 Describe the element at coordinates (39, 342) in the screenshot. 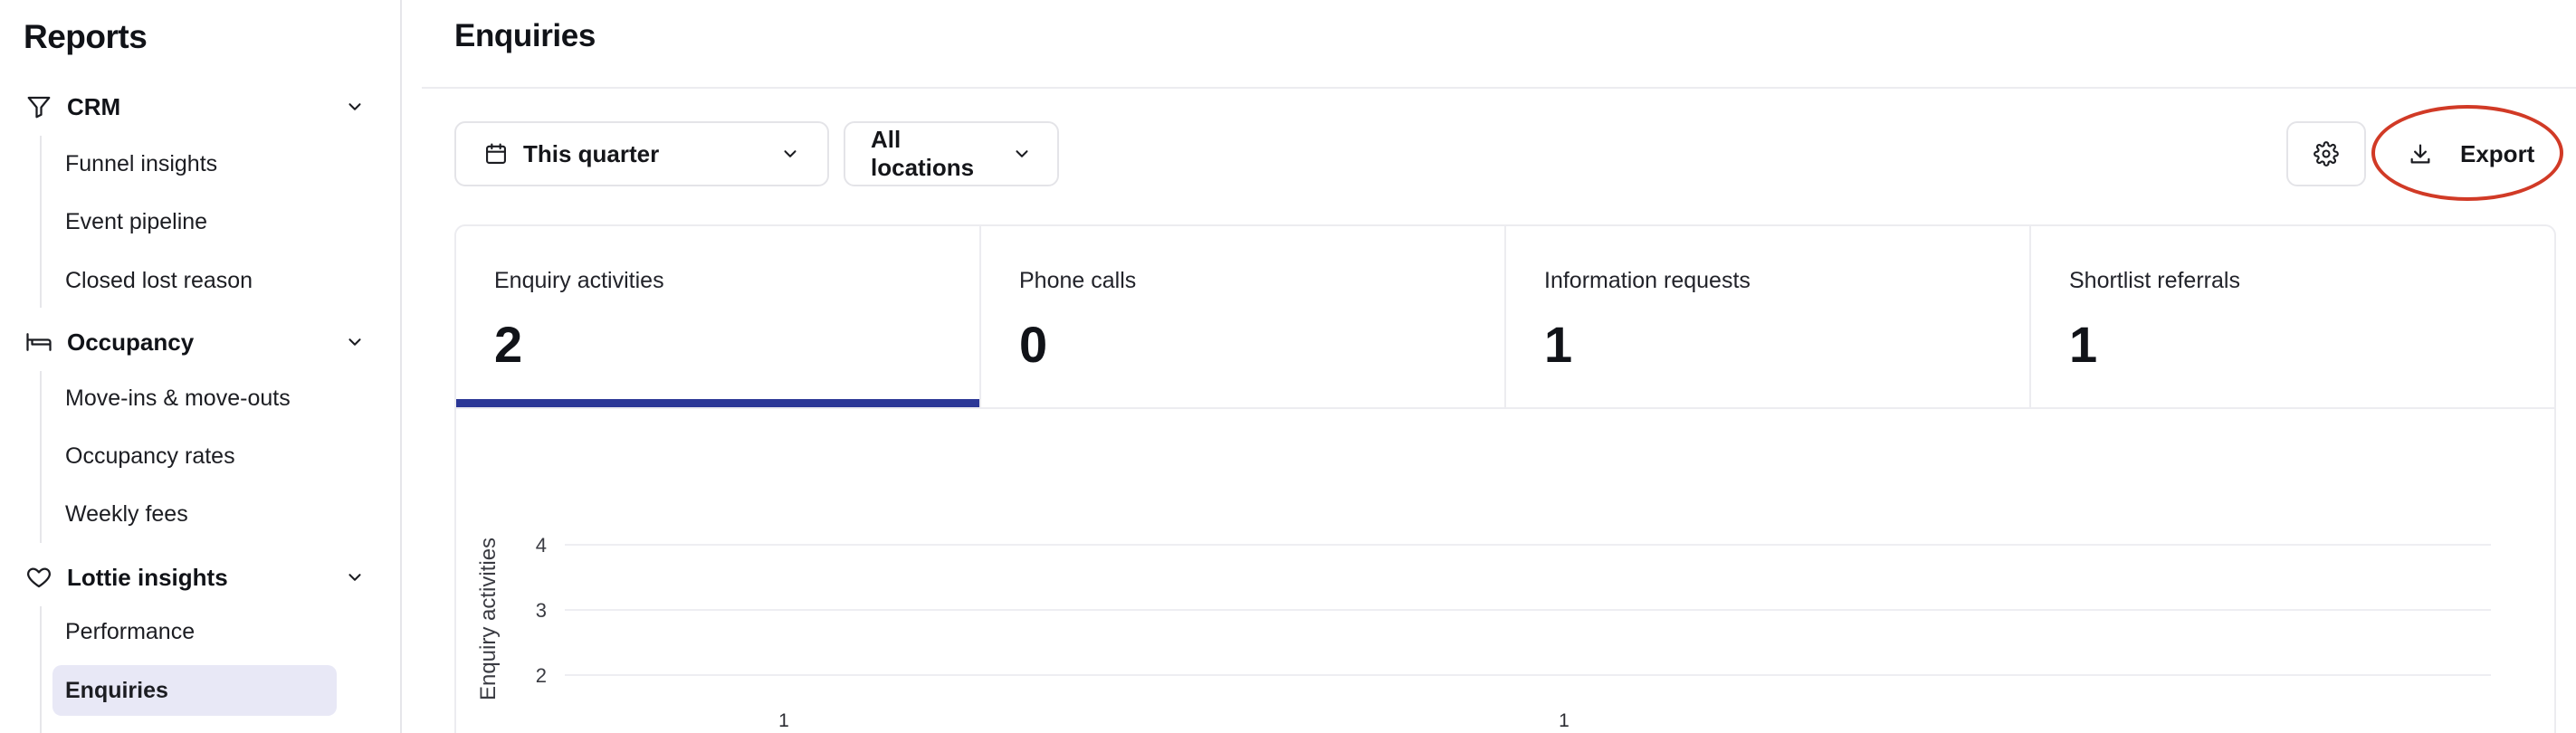

I see `bed-icon` at that location.